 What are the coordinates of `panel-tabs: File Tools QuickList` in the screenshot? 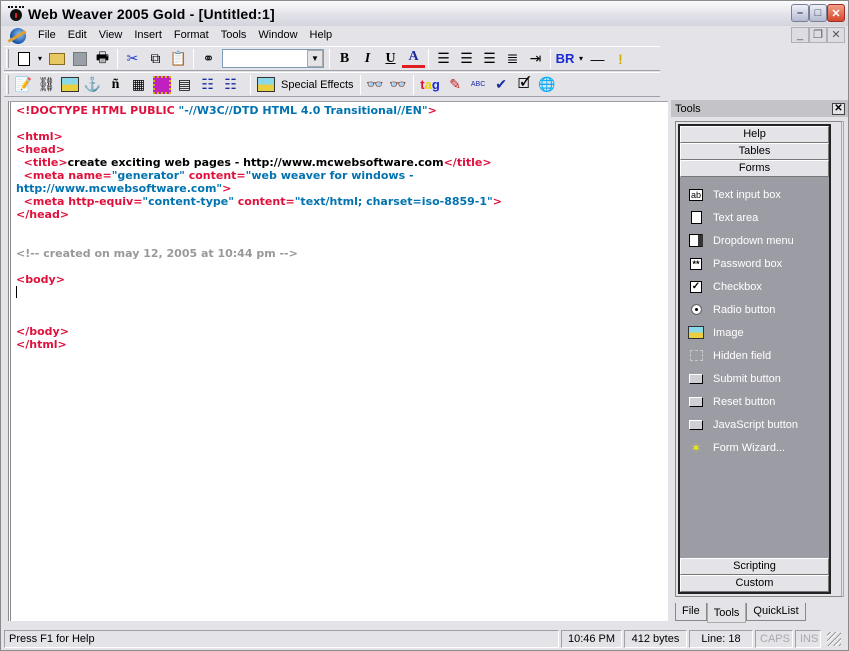 It's located at (740, 613).